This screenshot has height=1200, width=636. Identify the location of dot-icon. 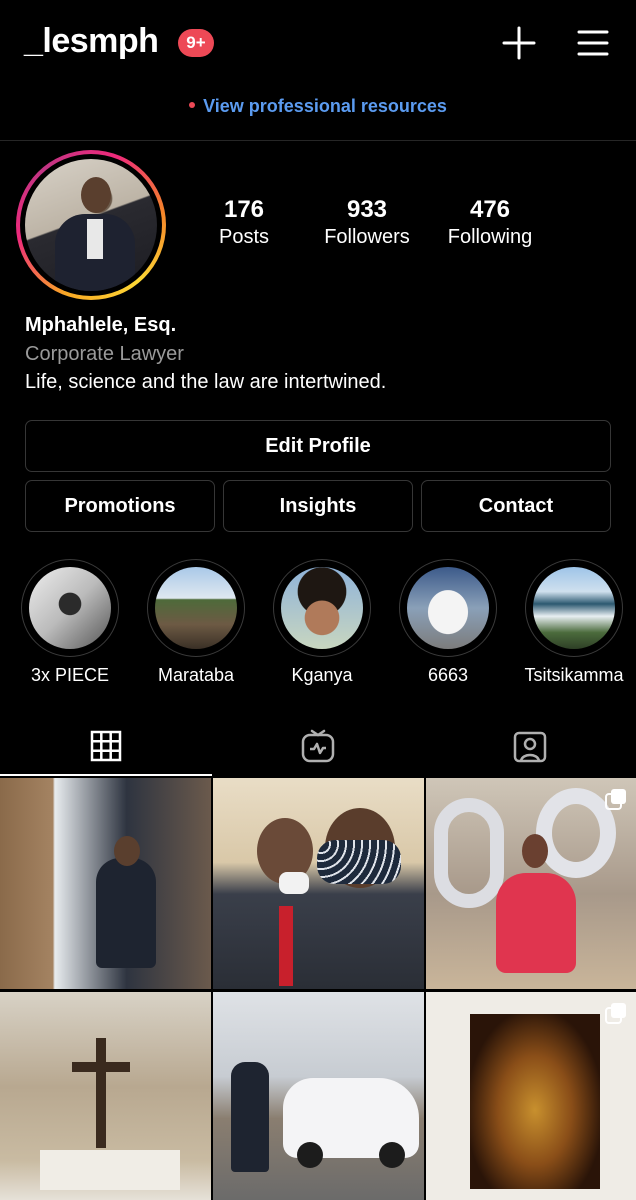
(192, 105).